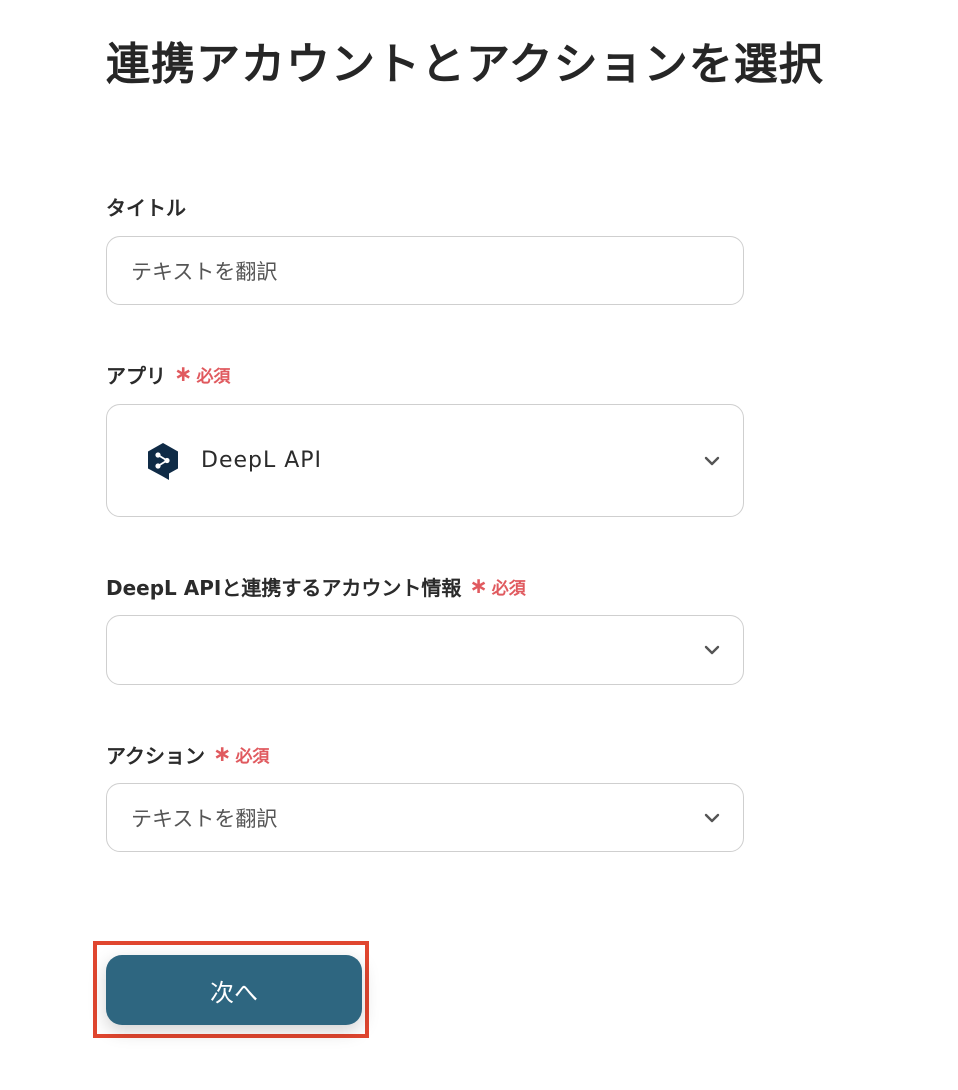 The width and height of the screenshot is (958, 1090). I want to click on action-select: テキストを翻訳, so click(425, 817).